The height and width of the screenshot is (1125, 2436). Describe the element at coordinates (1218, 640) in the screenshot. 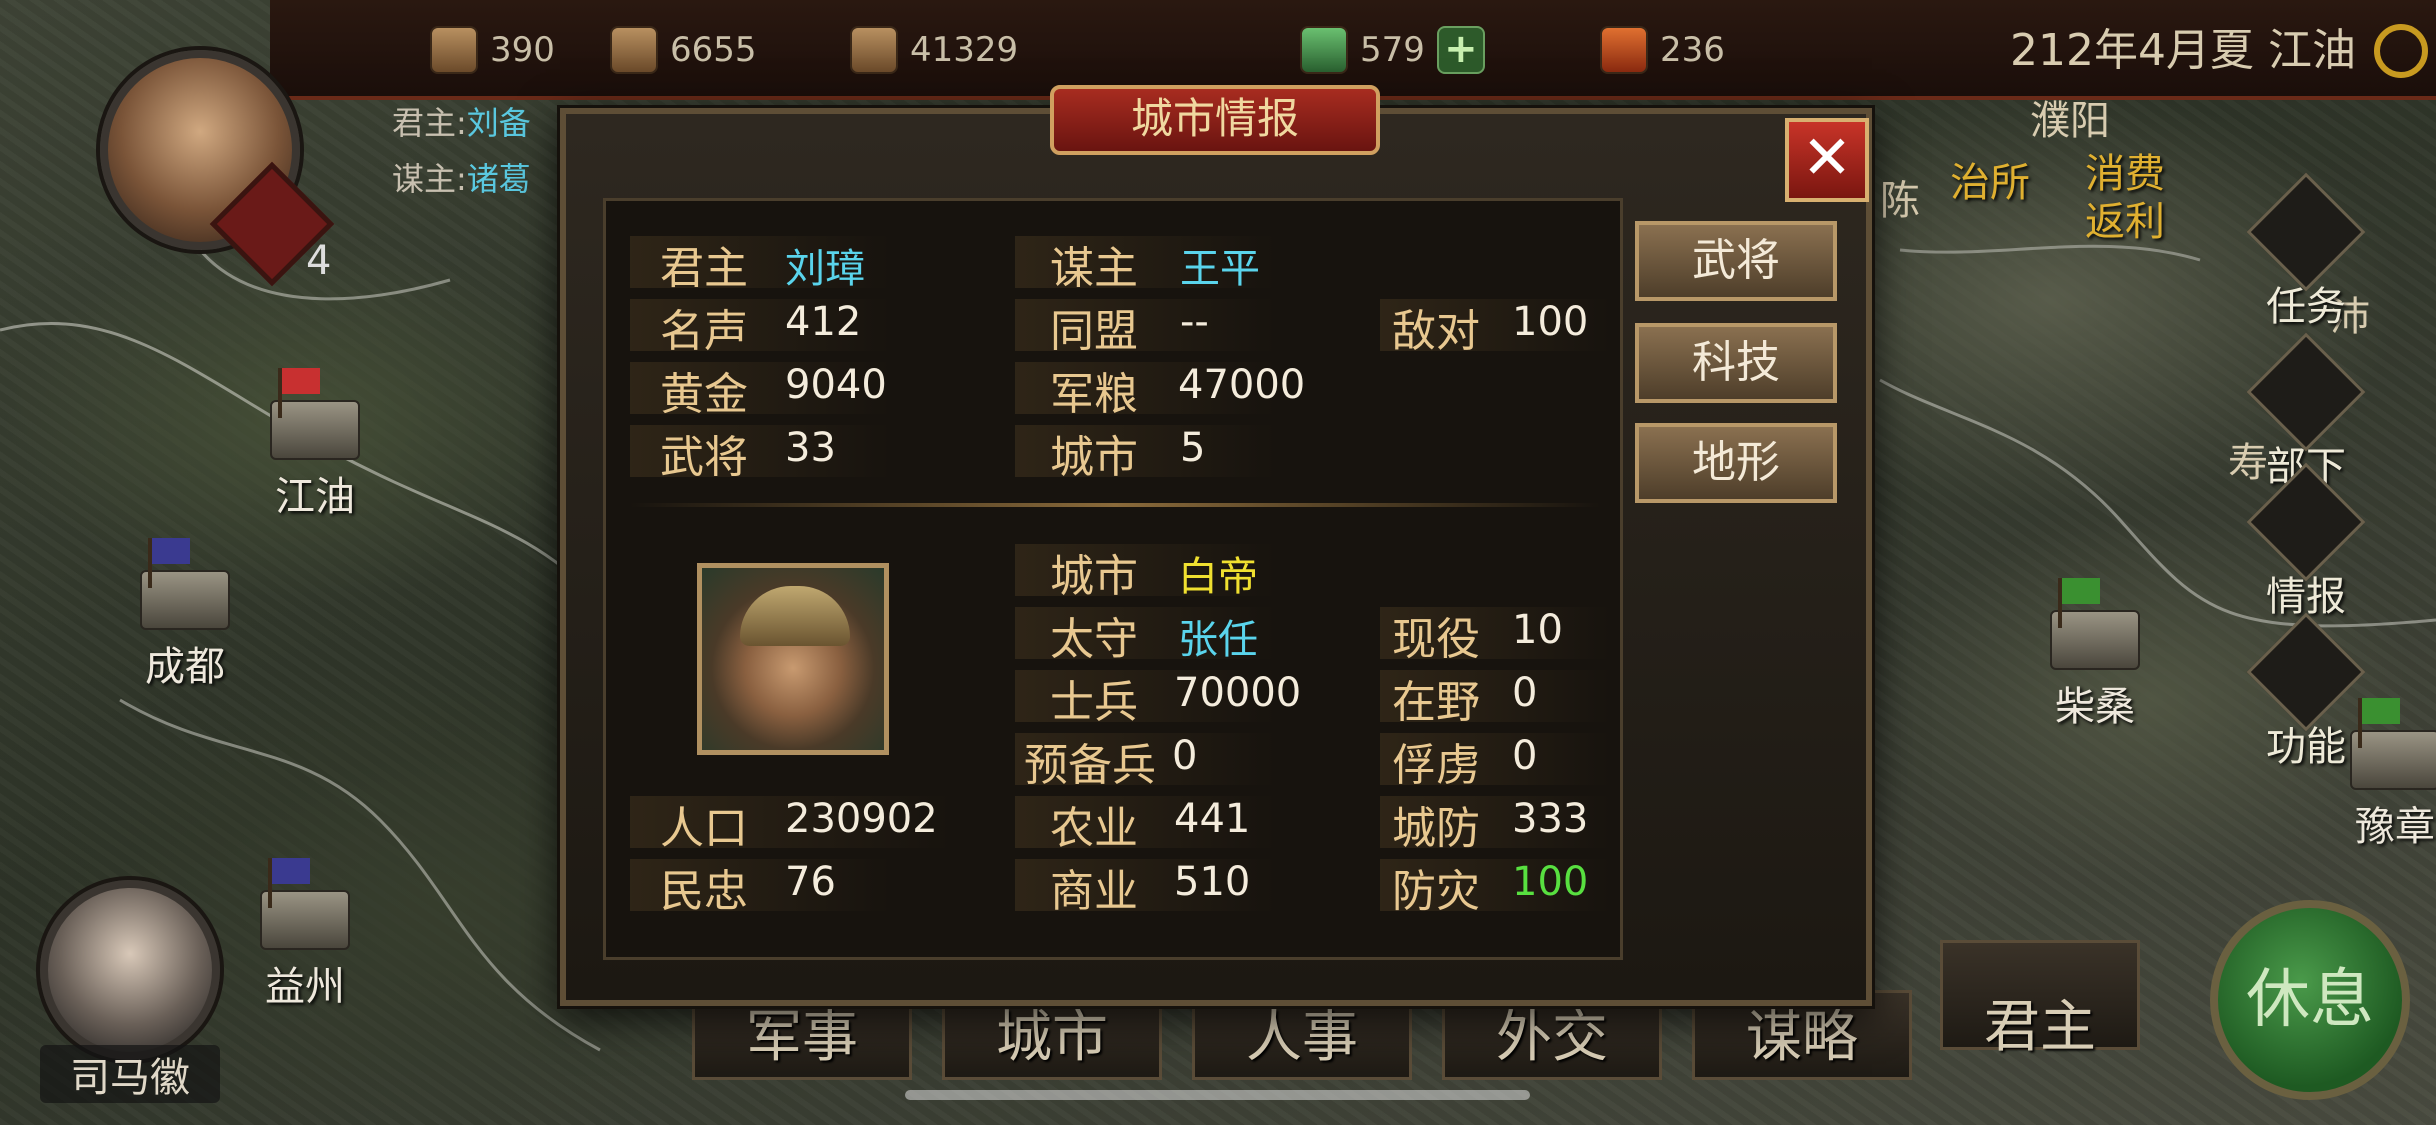

I see `governor-value: 张任` at that location.